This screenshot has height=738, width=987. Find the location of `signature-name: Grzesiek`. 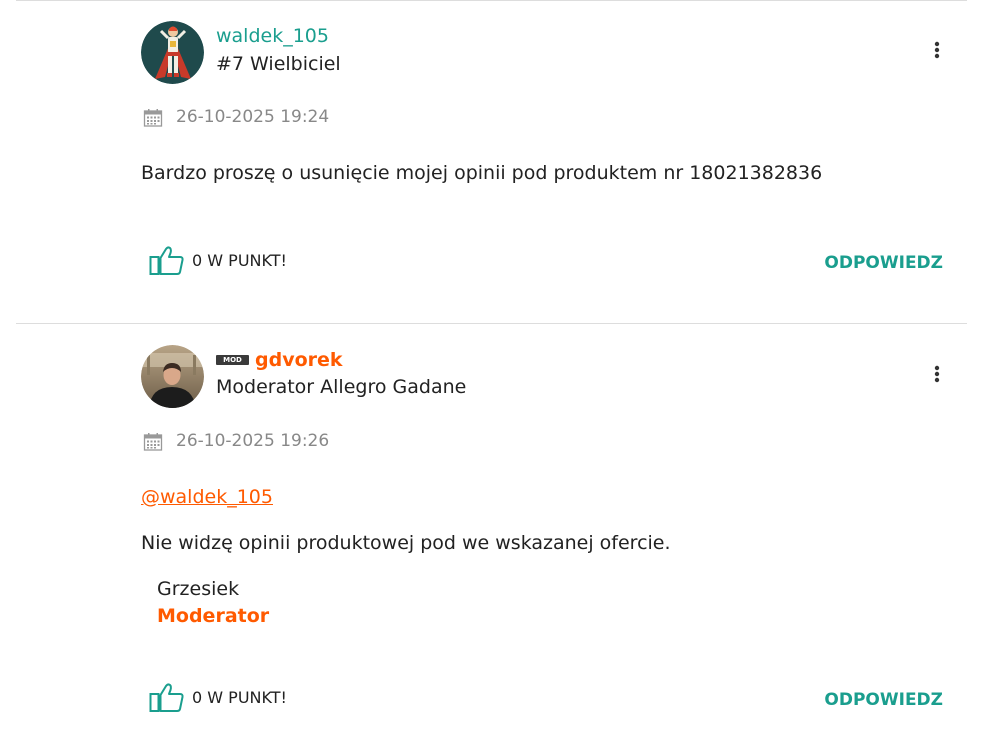

signature-name: Grzesiek is located at coordinates (198, 589).